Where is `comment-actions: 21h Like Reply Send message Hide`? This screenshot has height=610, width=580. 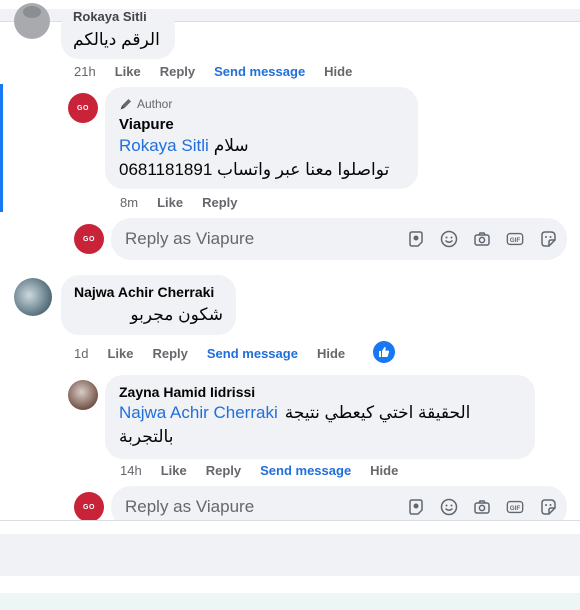
comment-actions: 21h Like Reply Send message Hide is located at coordinates (222, 71).